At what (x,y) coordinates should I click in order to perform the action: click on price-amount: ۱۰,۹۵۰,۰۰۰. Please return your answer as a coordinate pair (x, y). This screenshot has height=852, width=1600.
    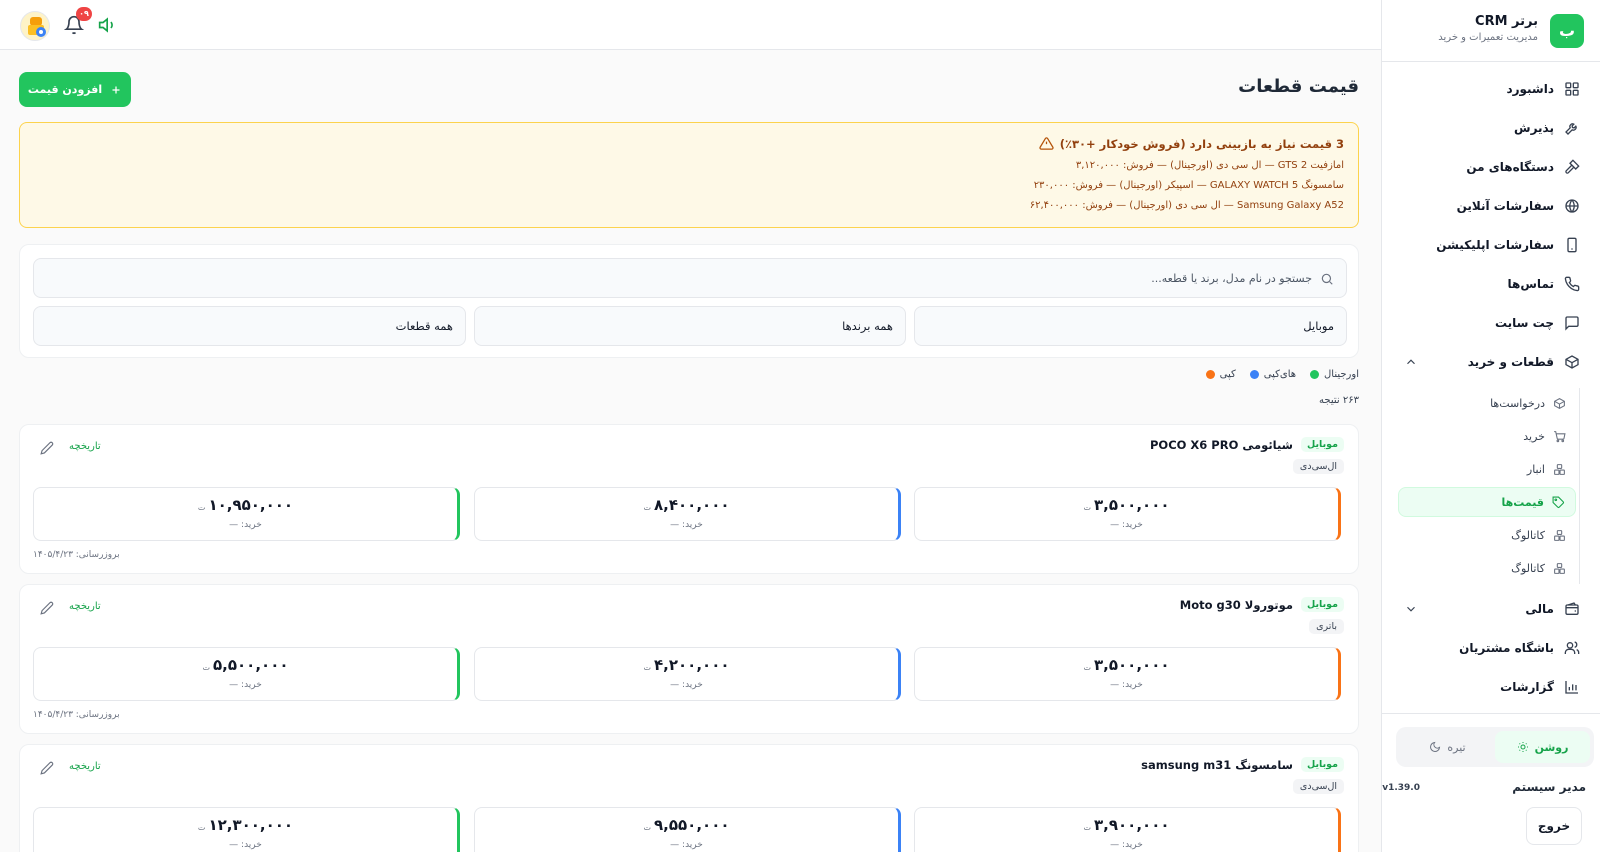
    Looking at the image, I should click on (251, 505).